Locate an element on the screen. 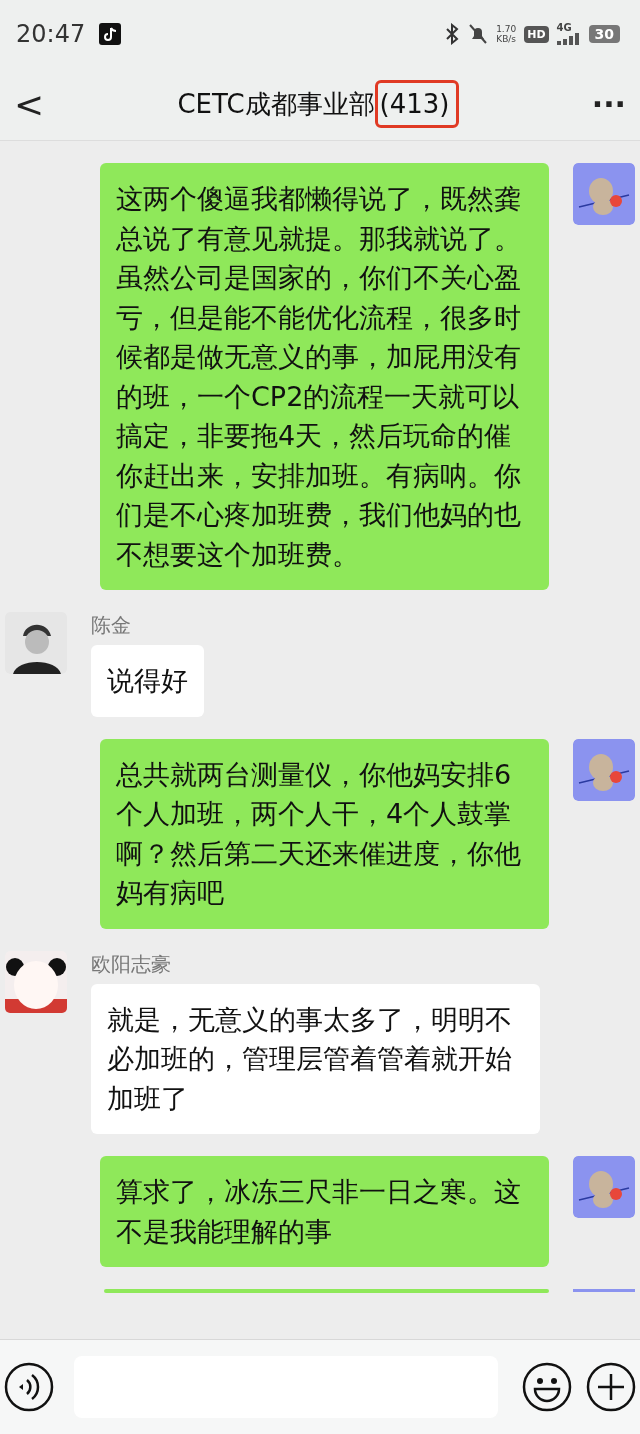 The image size is (640, 1434). signal-icon is located at coordinates (568, 39).